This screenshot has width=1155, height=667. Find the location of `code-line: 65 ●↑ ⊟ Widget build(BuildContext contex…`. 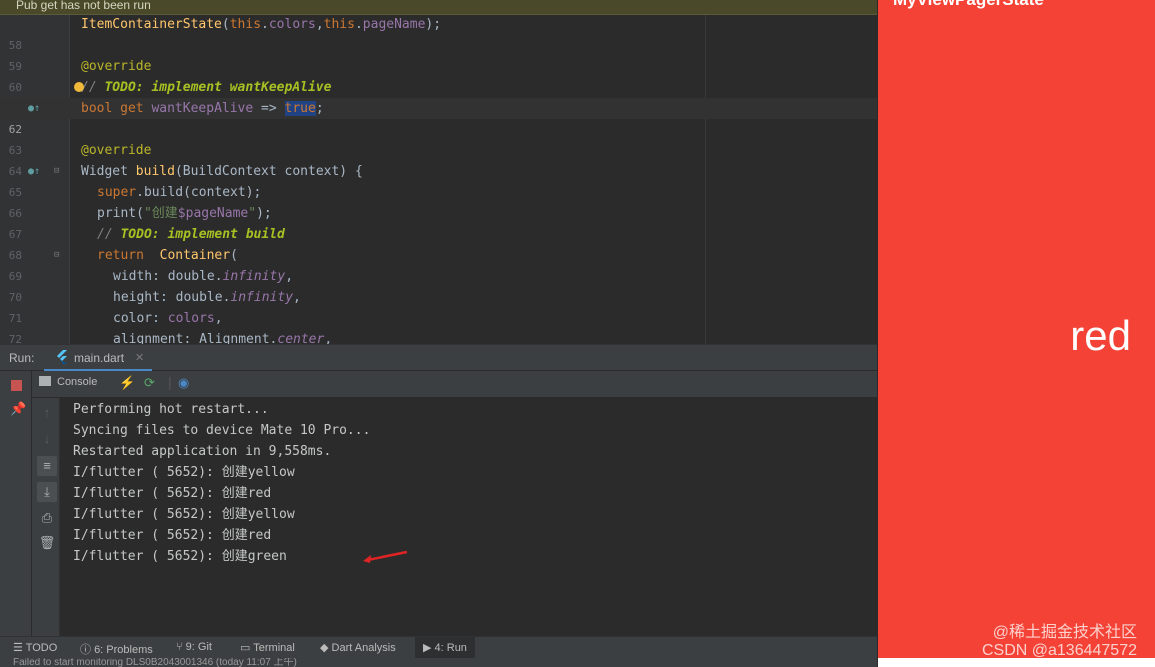

code-line: 65 ●↑ ⊟ Widget build(BuildContext contex… is located at coordinates (438, 180).